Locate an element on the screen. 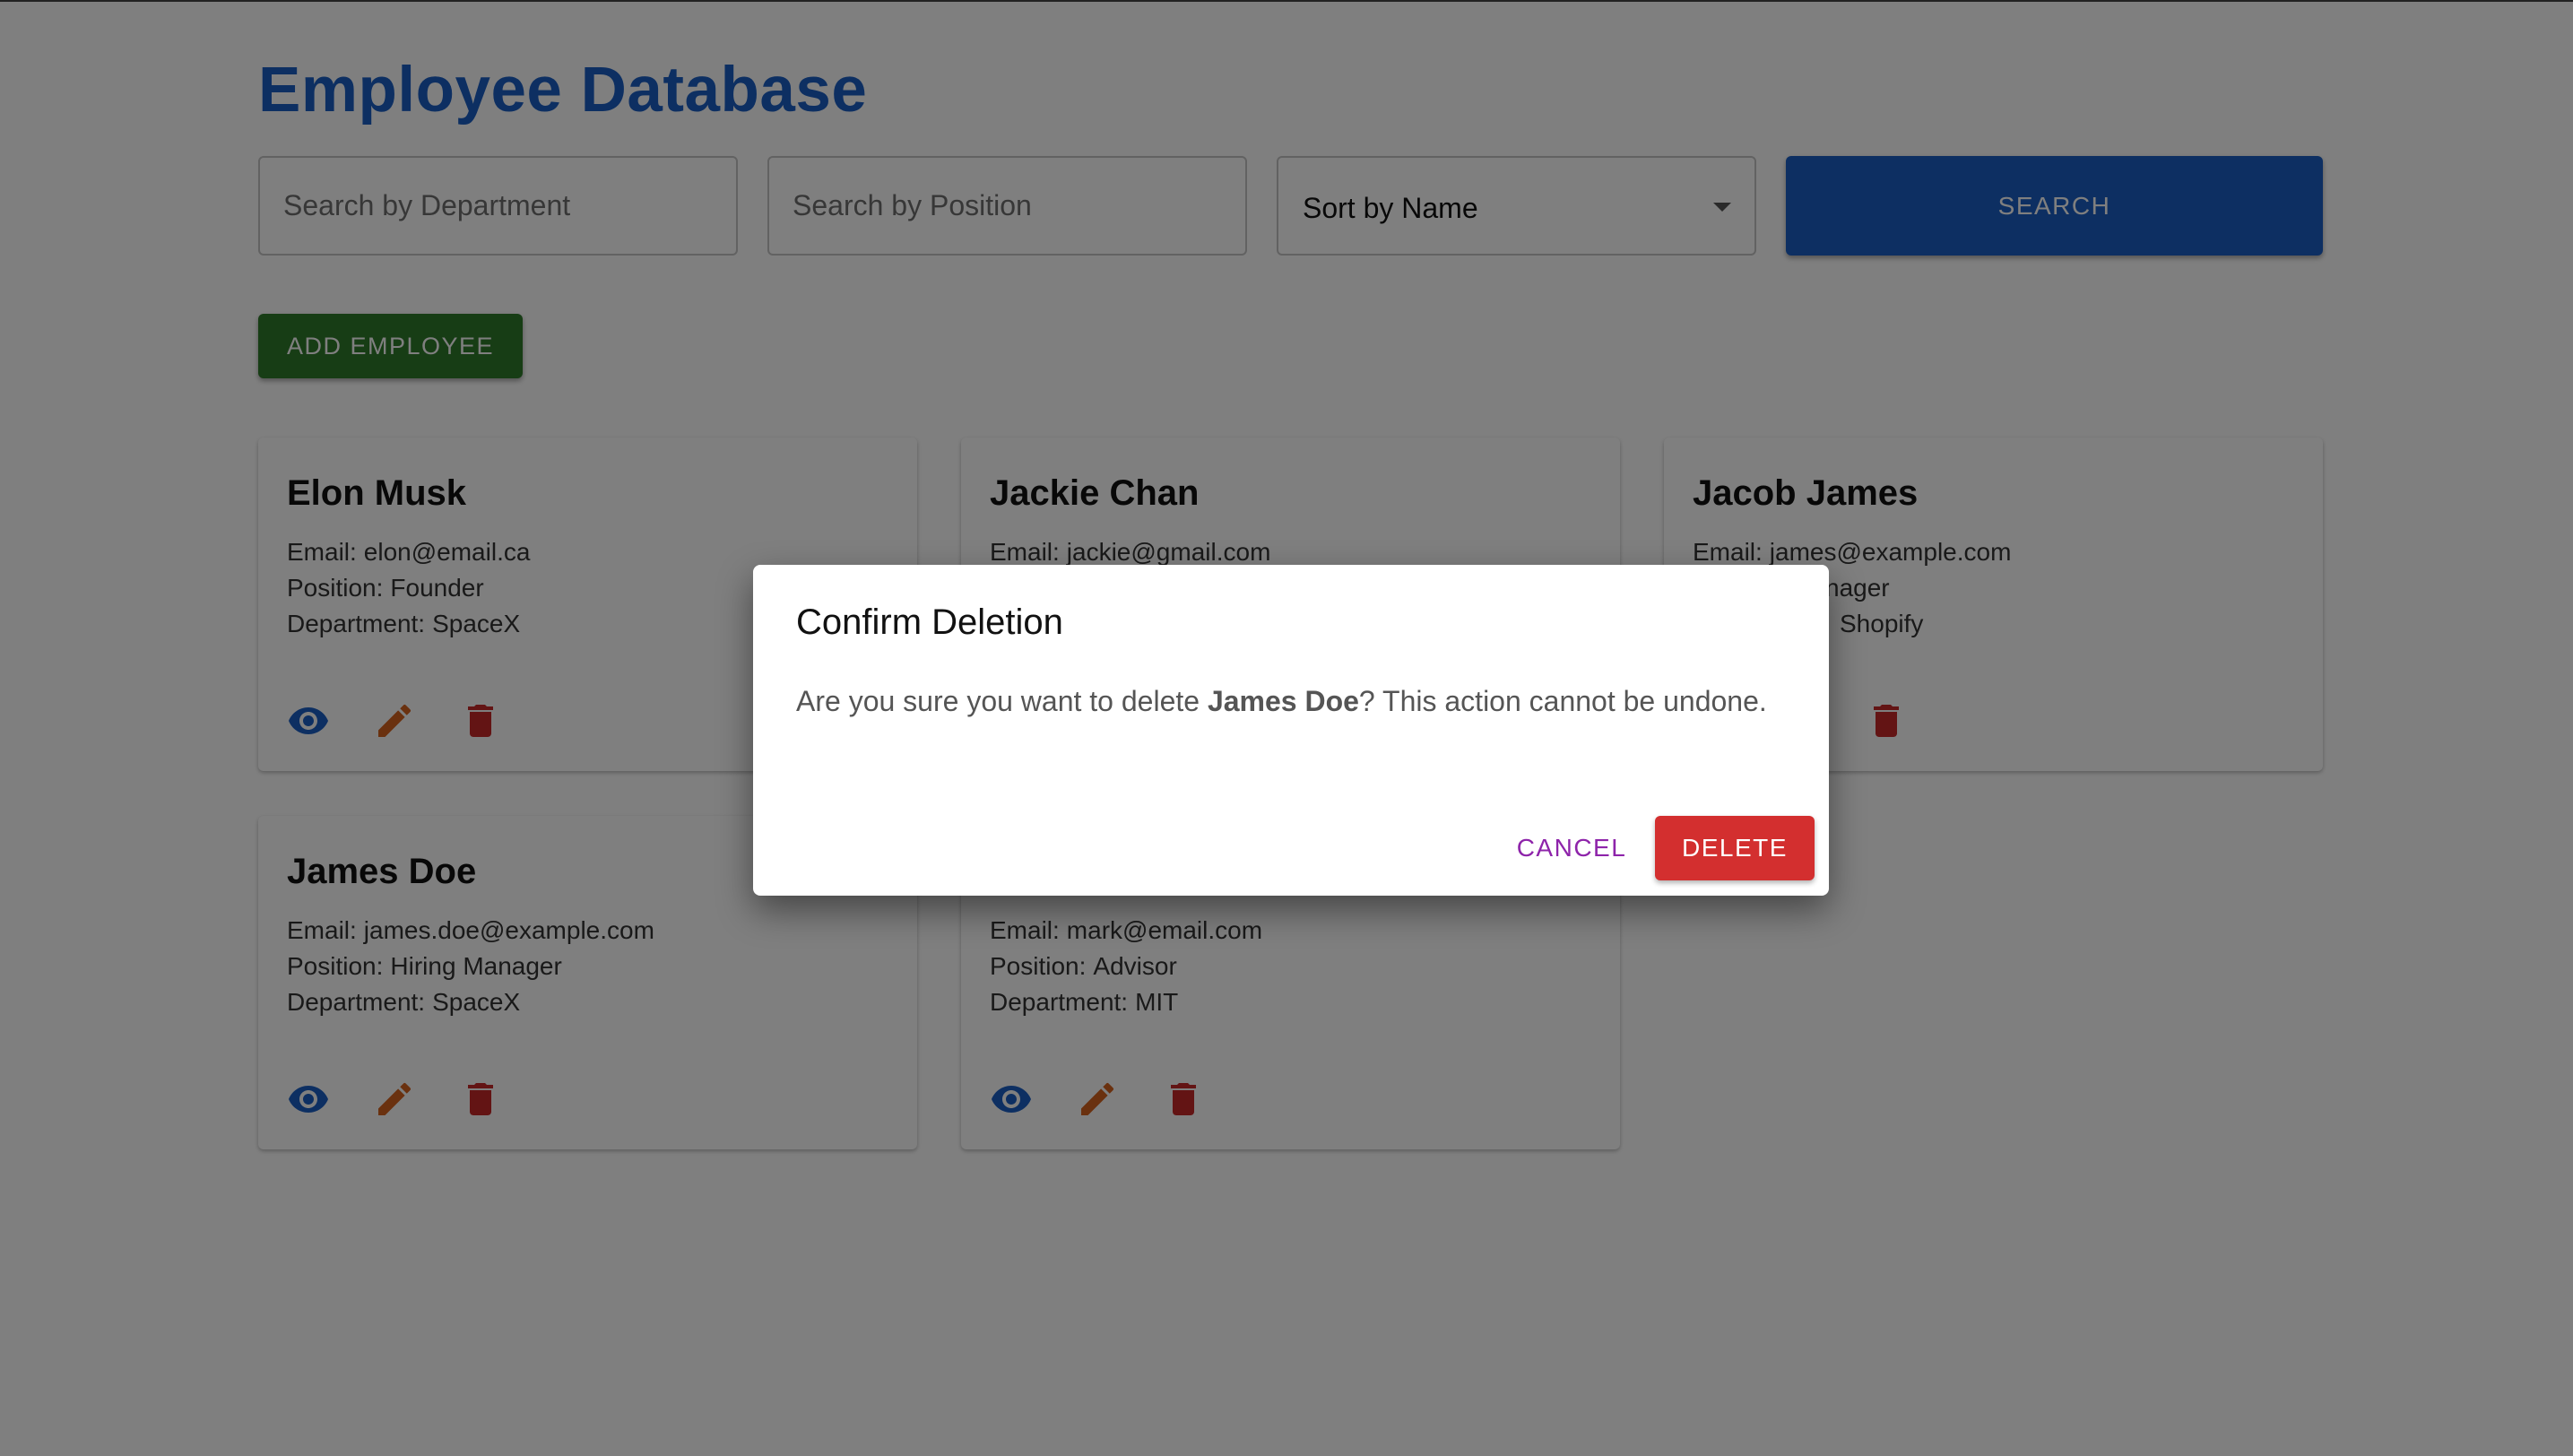 This screenshot has width=2573, height=1456. delete-button: DELETE is located at coordinates (1735, 848).